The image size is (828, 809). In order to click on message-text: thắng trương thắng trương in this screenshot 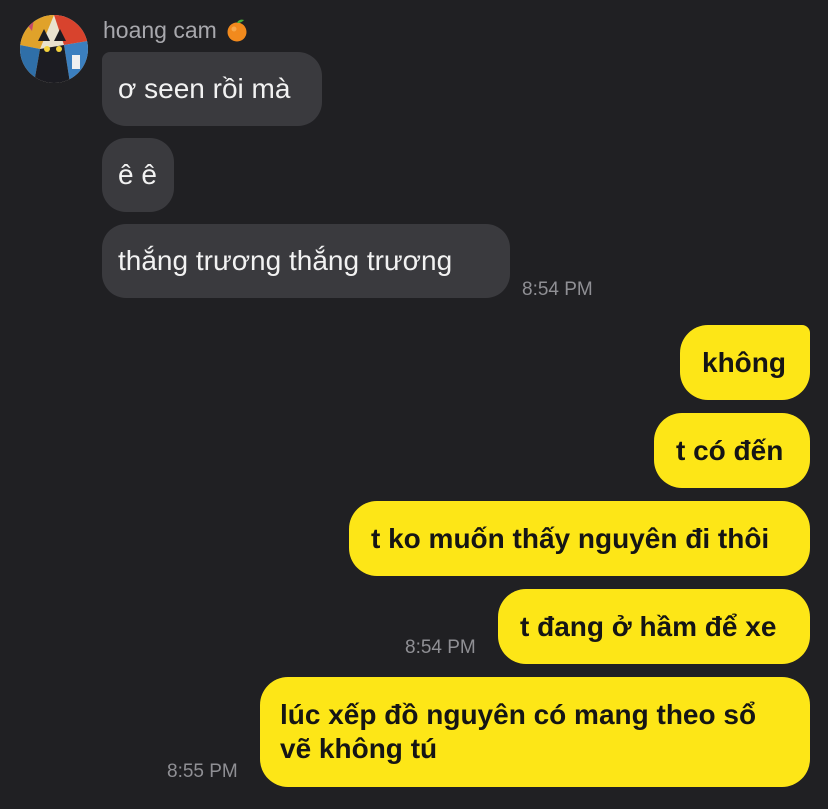, I will do `click(285, 260)`.